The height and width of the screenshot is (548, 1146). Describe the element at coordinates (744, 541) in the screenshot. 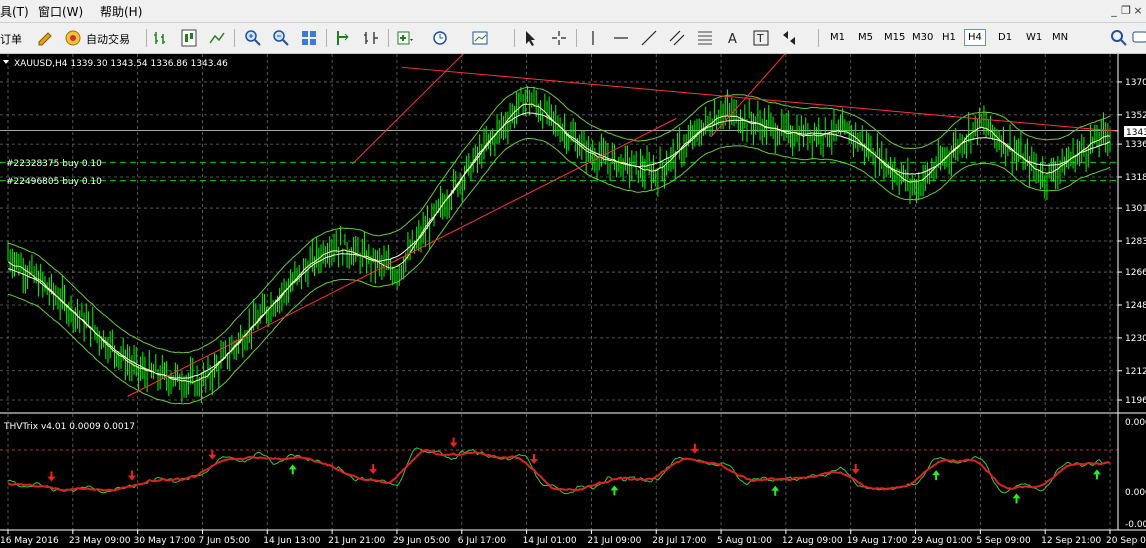

I see `time-tick-label: 5 Aug 01:00` at that location.